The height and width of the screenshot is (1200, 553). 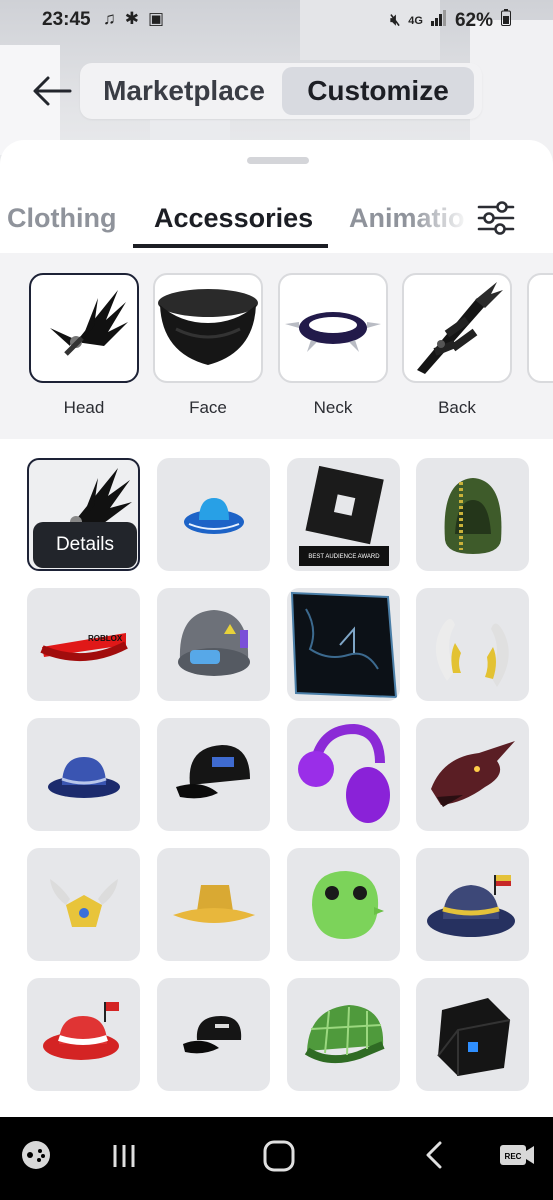 What do you see at coordinates (85, 545) in the screenshot?
I see `details-button: Details` at bounding box center [85, 545].